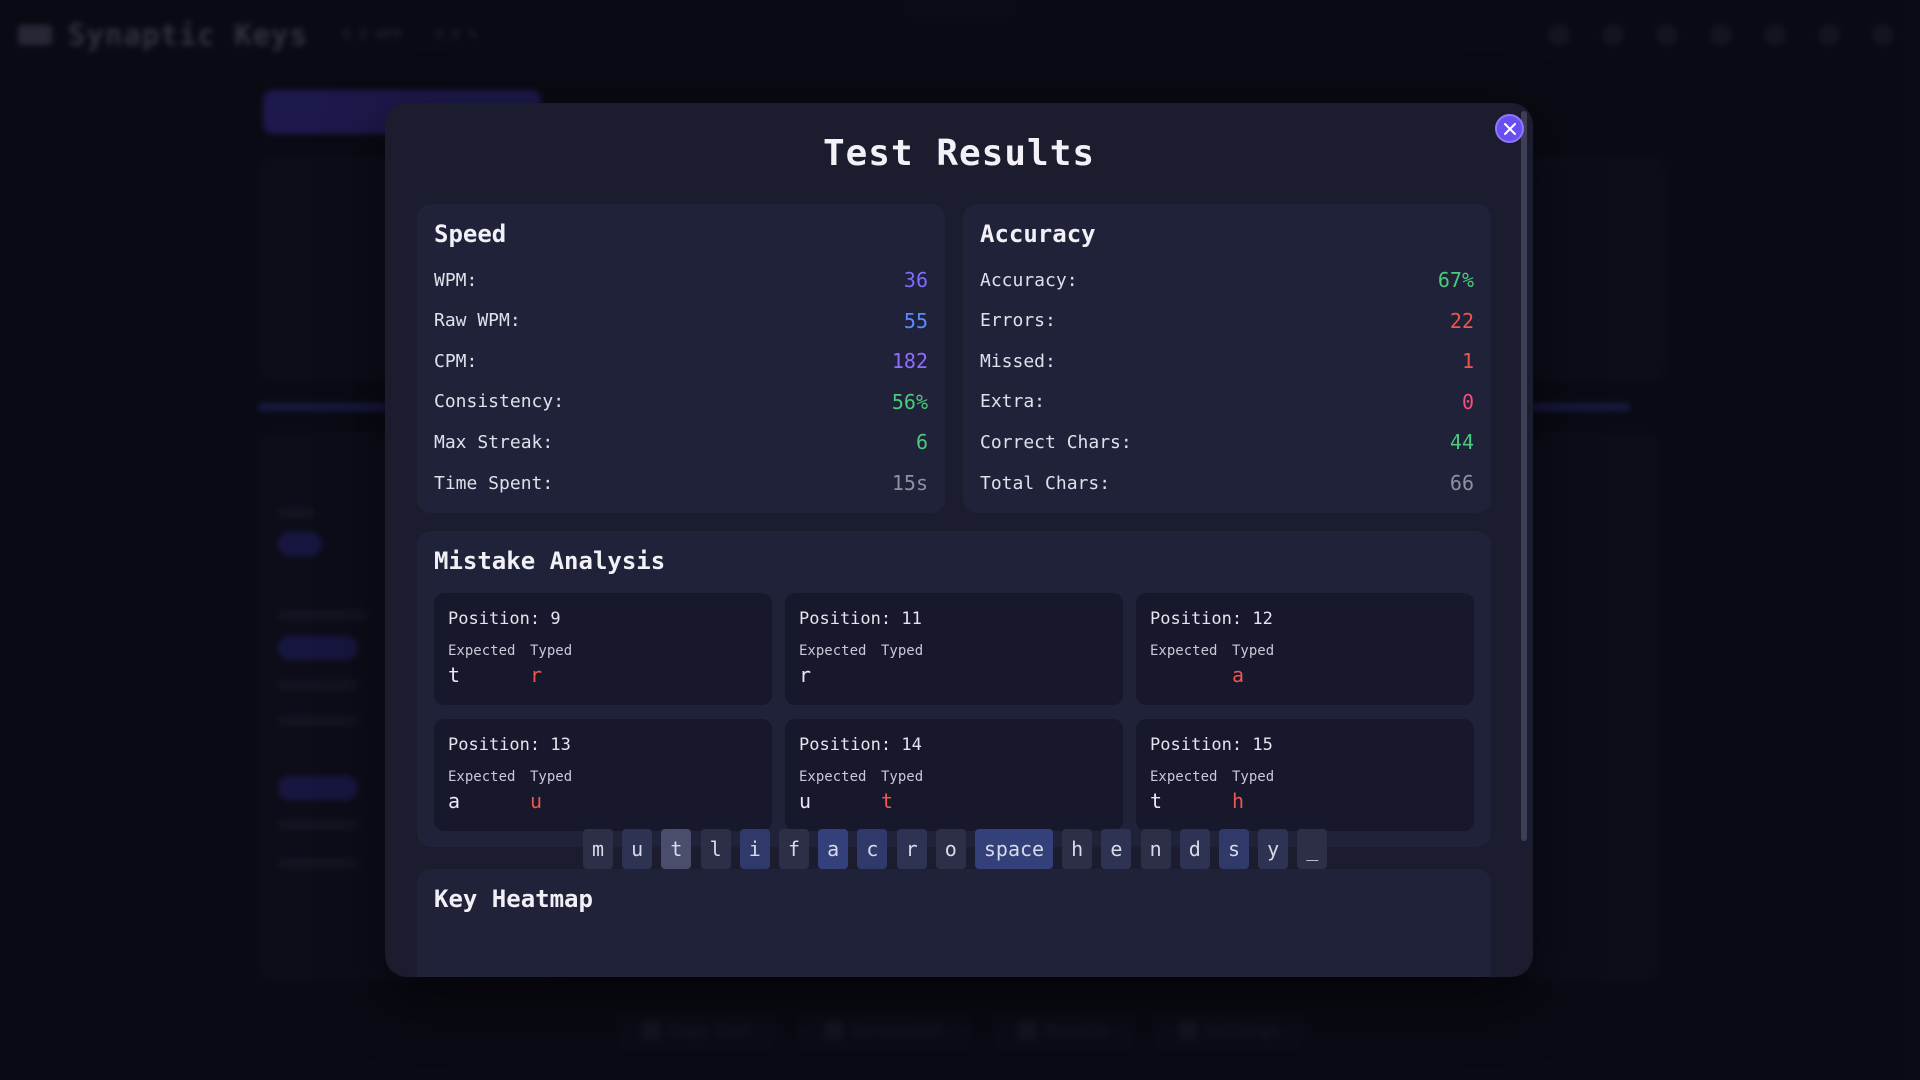 This screenshot has height=1080, width=1920. I want to click on accuracy-stat-label: Errors:, so click(1018, 321).